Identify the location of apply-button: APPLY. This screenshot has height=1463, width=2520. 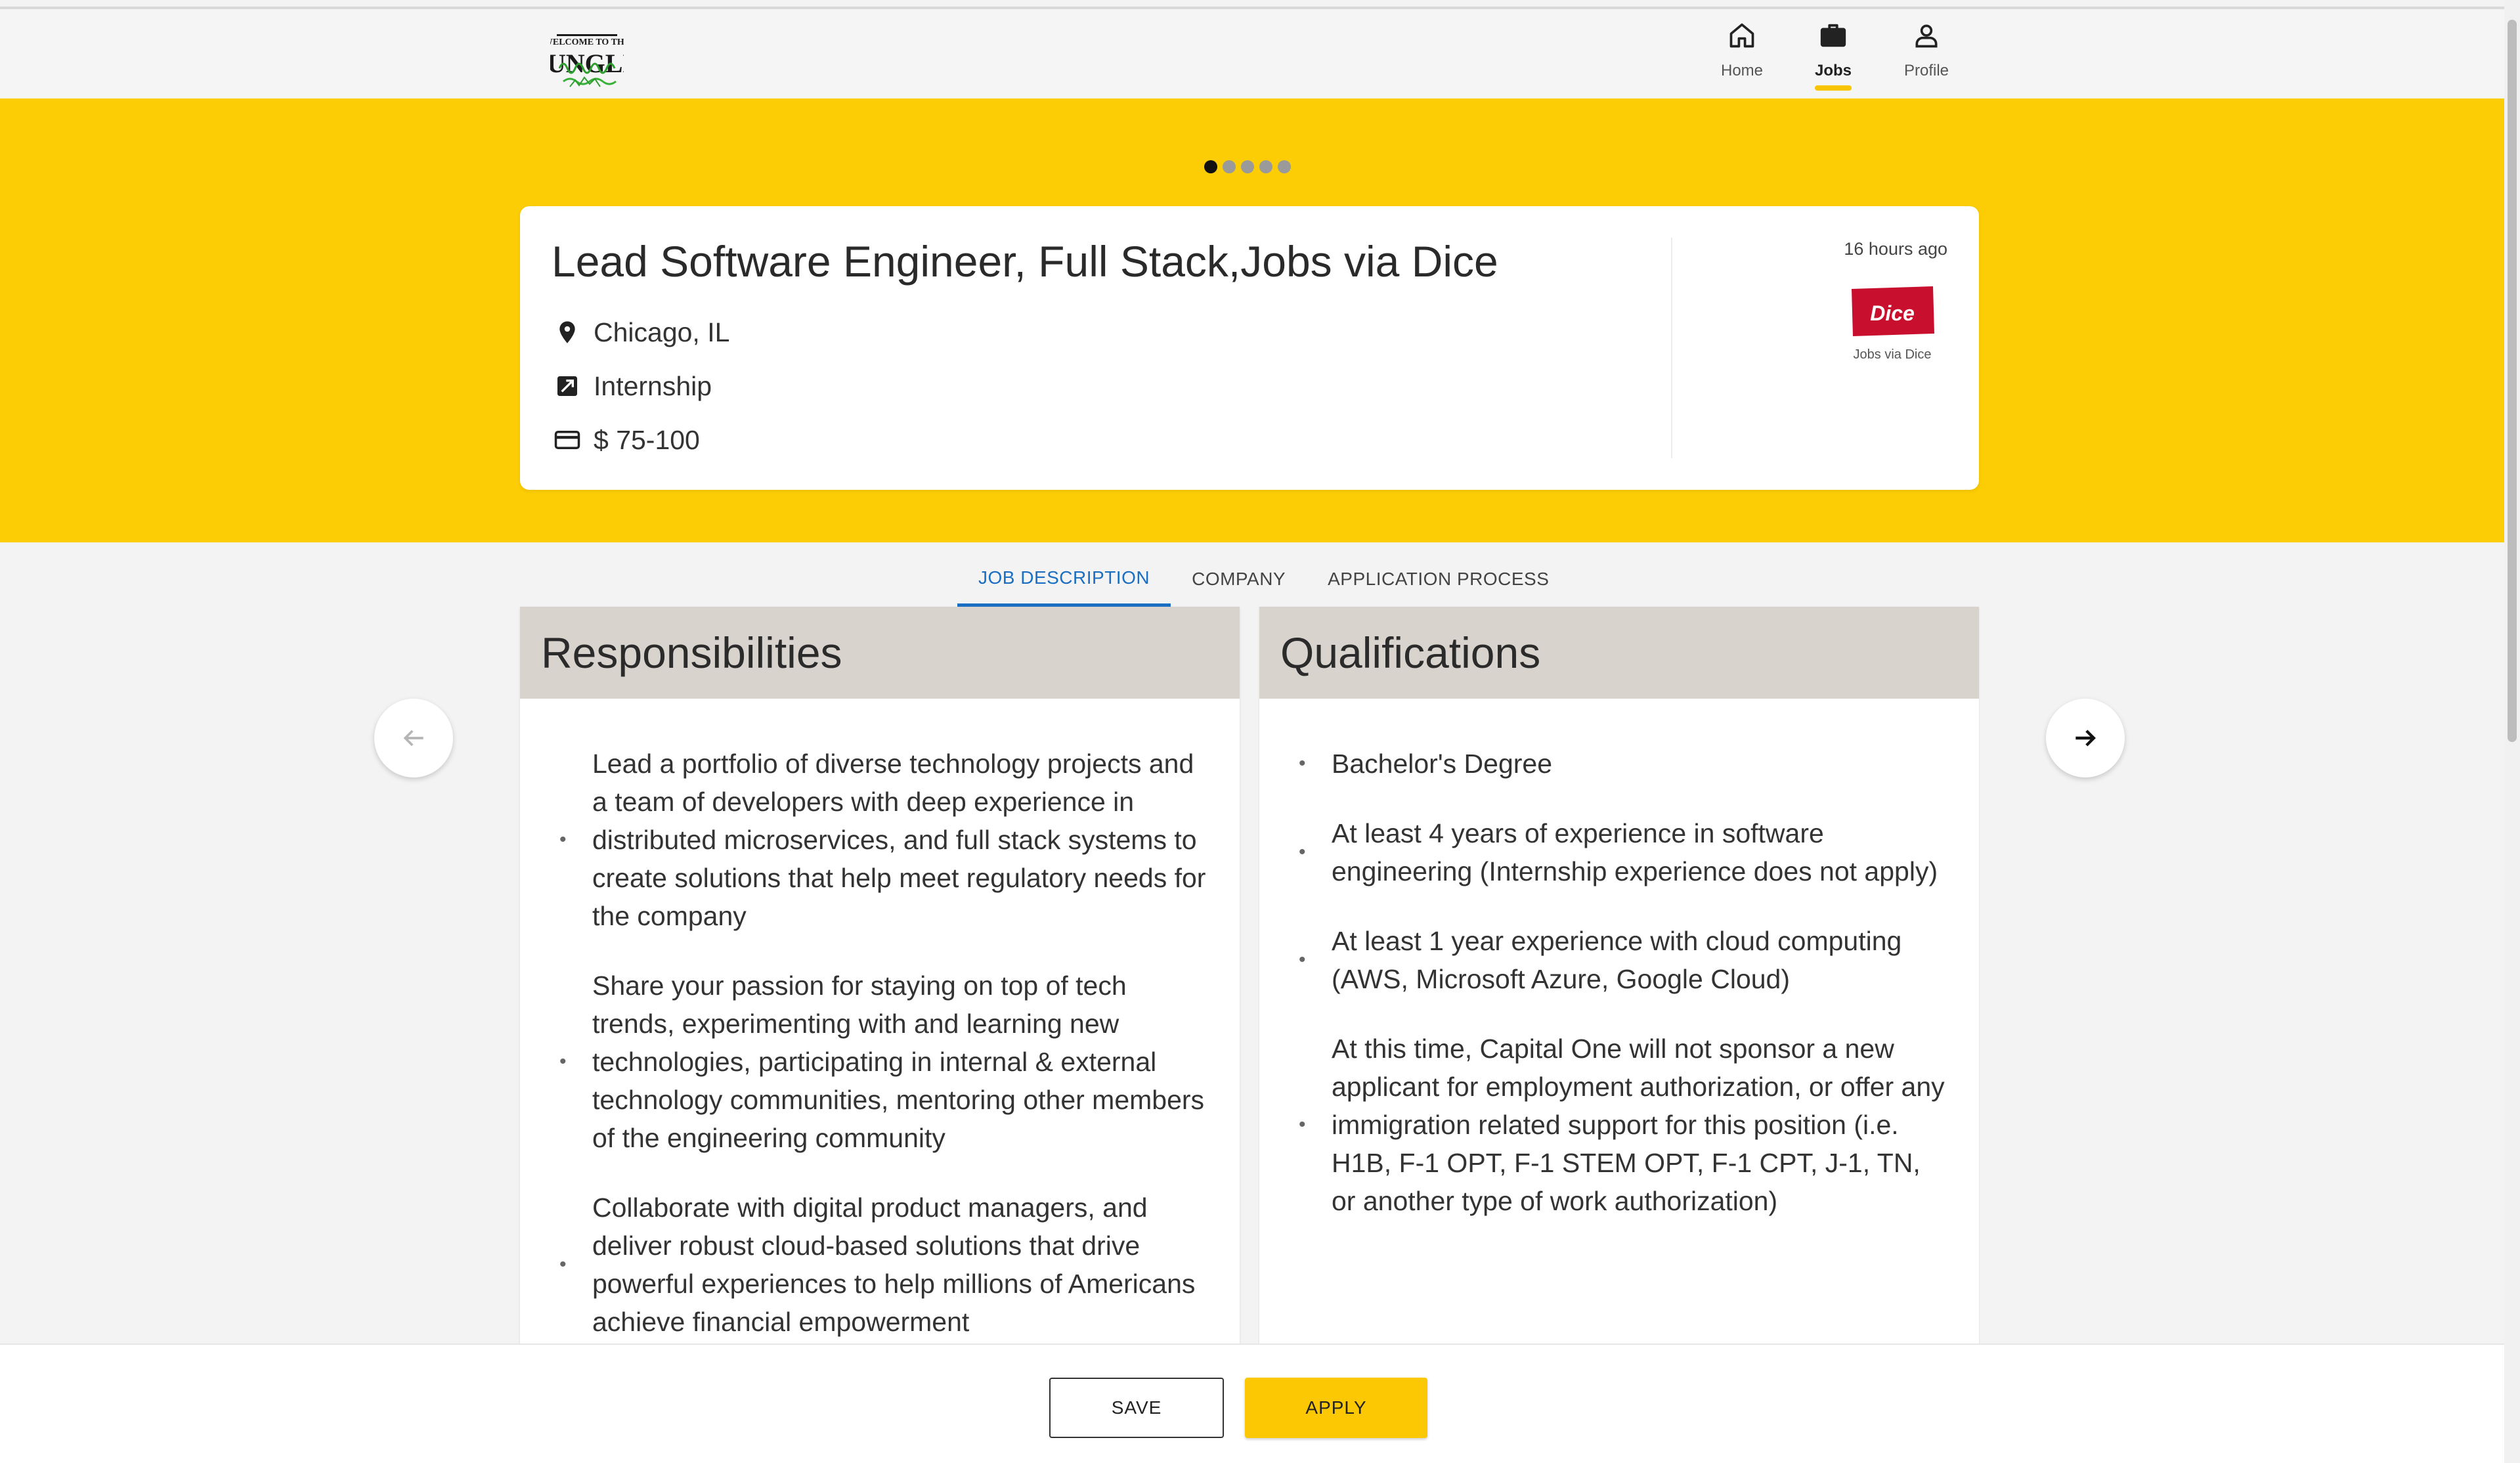
(1336, 1408).